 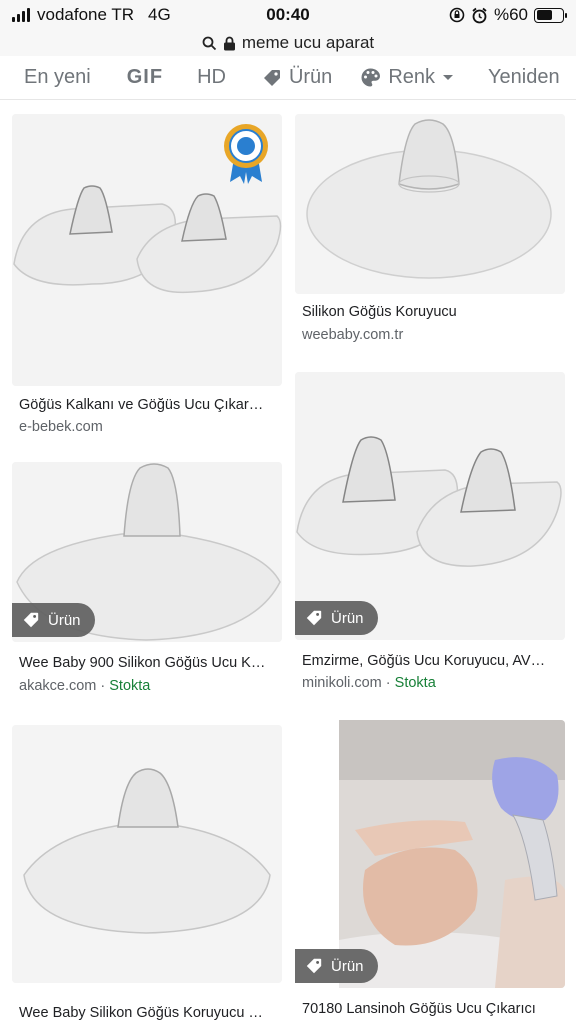 I want to click on chip-recent: Yeniden, so click(x=524, y=77).